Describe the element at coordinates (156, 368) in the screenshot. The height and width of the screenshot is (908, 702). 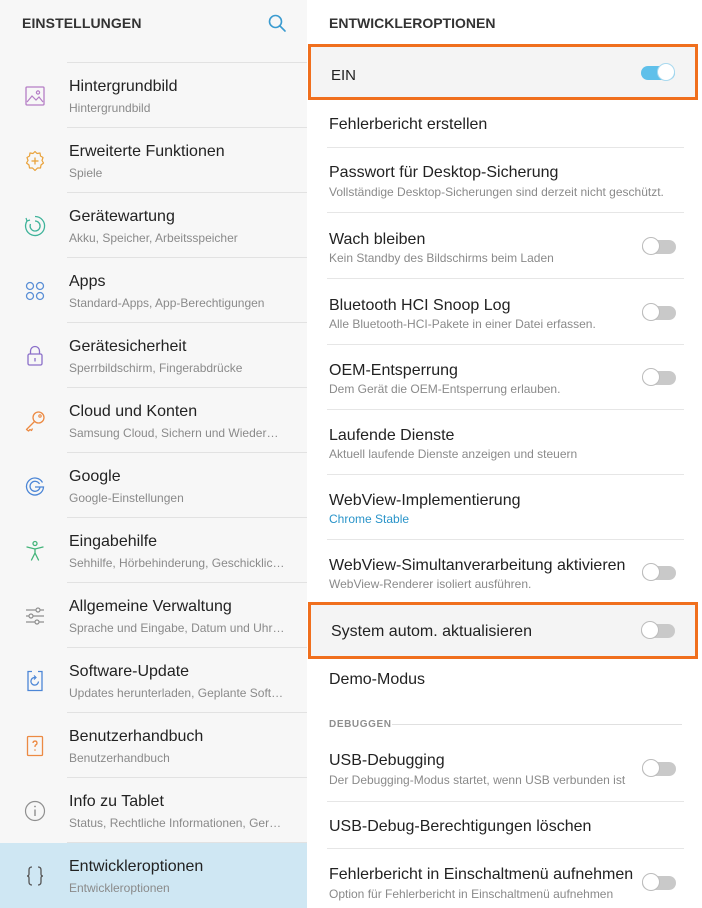
I see `sidebar-item-sublabel: Sperrbildschirm, Fingerabdrücke` at that location.